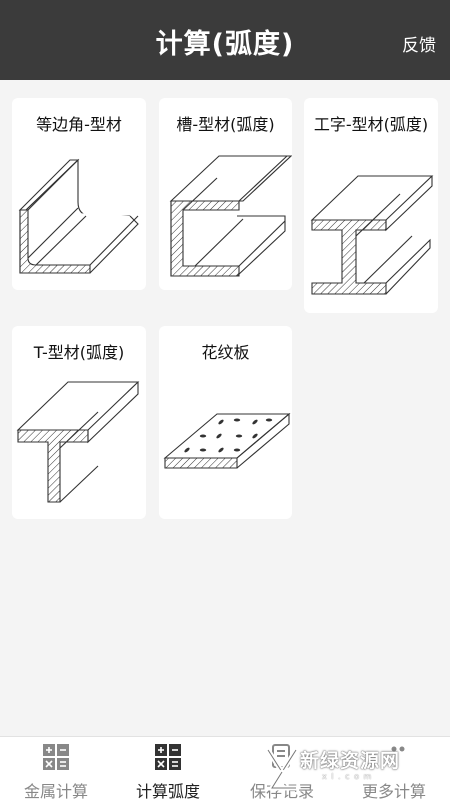 The image size is (450, 800). Describe the element at coordinates (225, 768) in the screenshot. I see `bottom-tab-bar: 金属计算 计算弧度 保存记录 更多计算` at that location.